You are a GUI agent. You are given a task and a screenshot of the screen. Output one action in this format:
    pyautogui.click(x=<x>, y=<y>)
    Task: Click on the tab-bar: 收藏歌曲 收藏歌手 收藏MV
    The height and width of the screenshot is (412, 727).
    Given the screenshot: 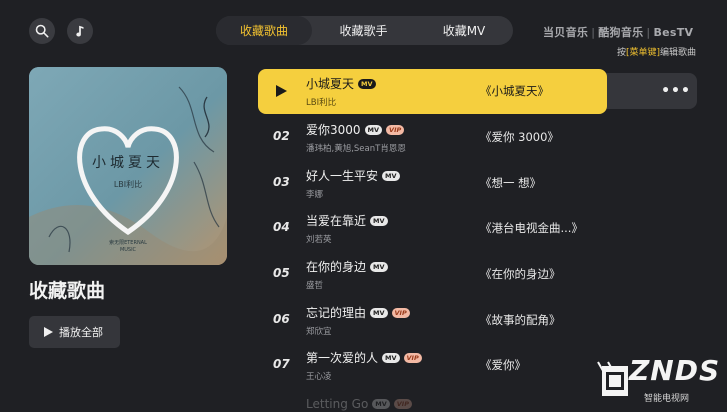 What is the action you would take?
    pyautogui.click(x=364, y=30)
    